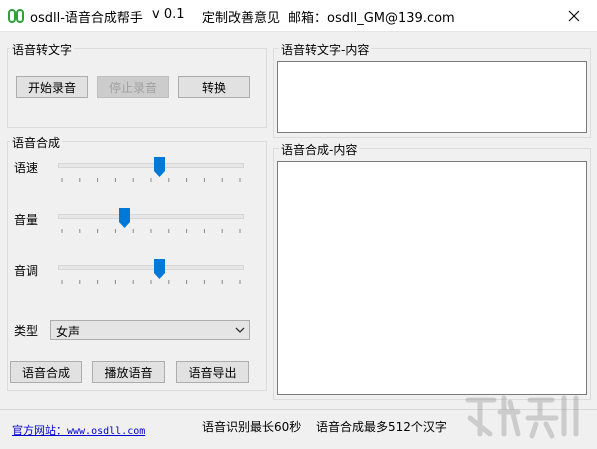 This screenshot has height=449, width=597. What do you see at coordinates (151, 231) in the screenshot?
I see `volume-slider-ticks` at bounding box center [151, 231].